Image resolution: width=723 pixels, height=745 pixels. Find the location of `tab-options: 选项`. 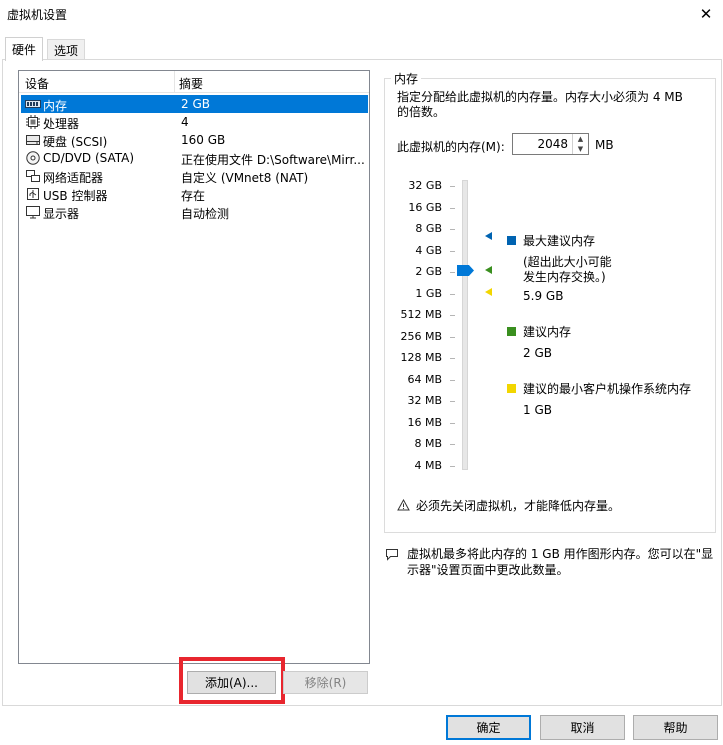

tab-options: 选项 is located at coordinates (66, 50).